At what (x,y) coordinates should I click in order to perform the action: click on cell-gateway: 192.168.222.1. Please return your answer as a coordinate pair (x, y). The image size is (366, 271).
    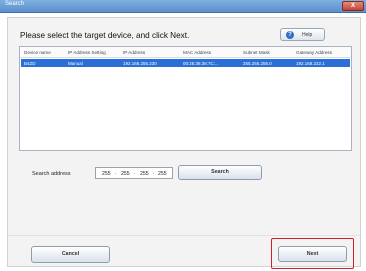
    Looking at the image, I should click on (310, 63).